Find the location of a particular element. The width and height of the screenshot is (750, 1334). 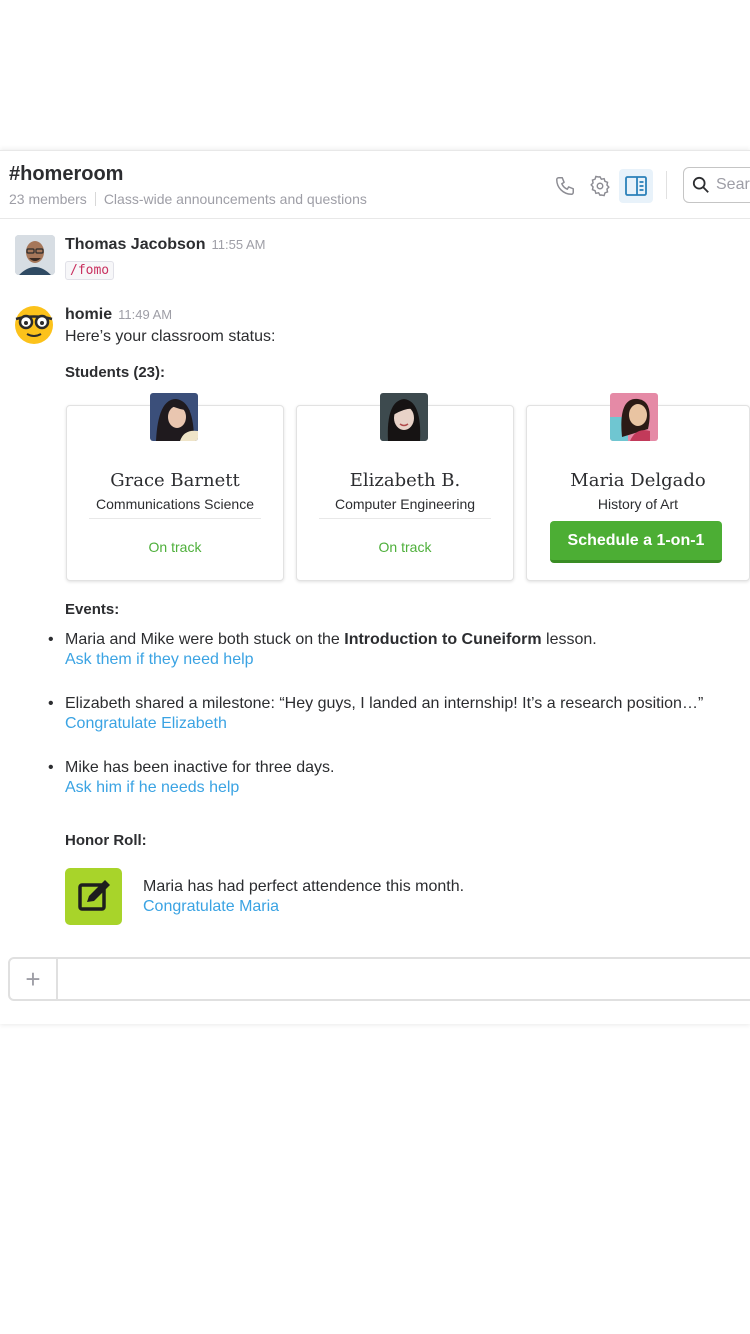

event-text-end: lesson. is located at coordinates (569, 639).